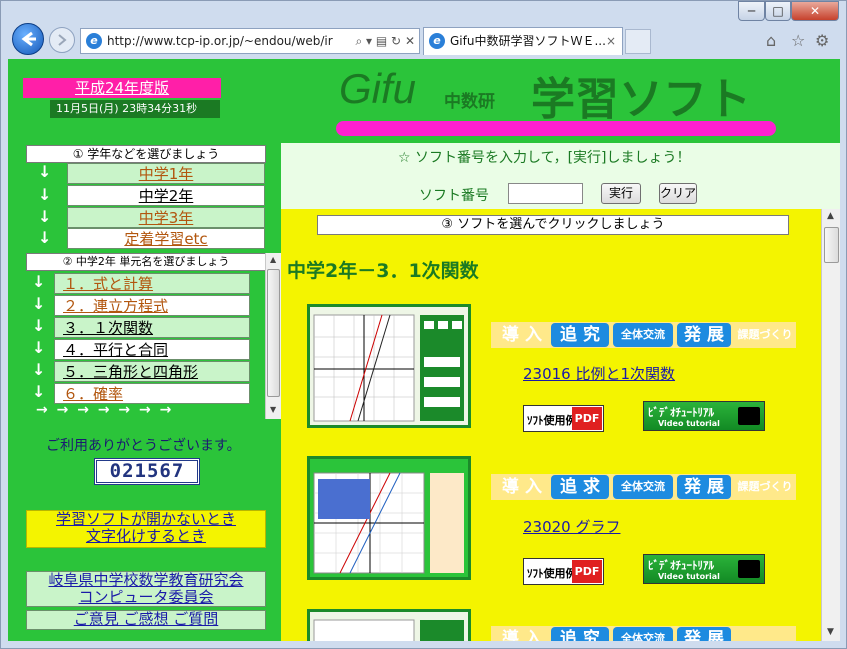  What do you see at coordinates (643, 335) in the screenshot?
I see `soft-1-exchange: 全体交流` at bounding box center [643, 335].